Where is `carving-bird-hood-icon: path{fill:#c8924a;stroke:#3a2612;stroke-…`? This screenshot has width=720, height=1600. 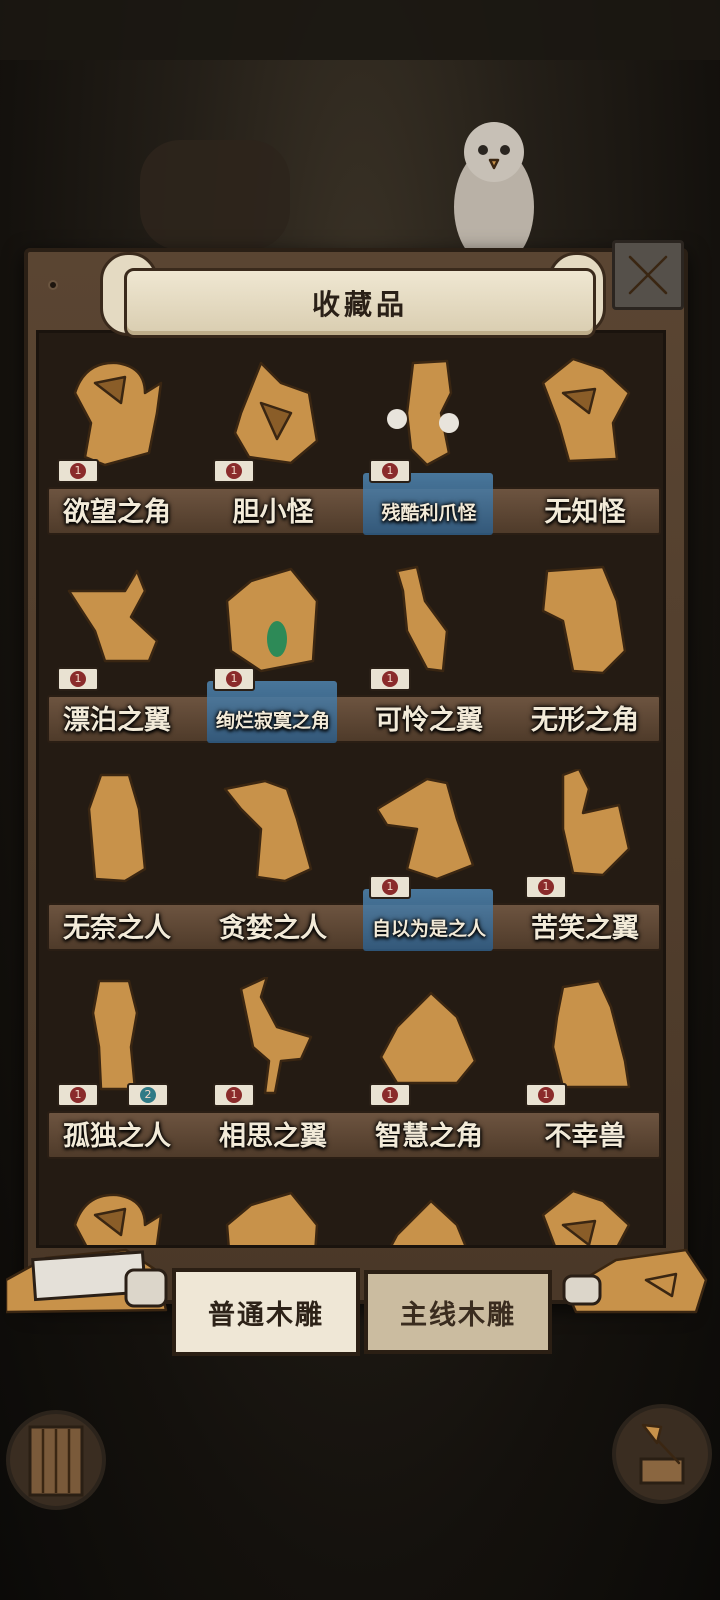 carving-bird-hood-icon: path{fill:#c8924a;stroke:#3a2612;stroke-… is located at coordinates (276, 413).